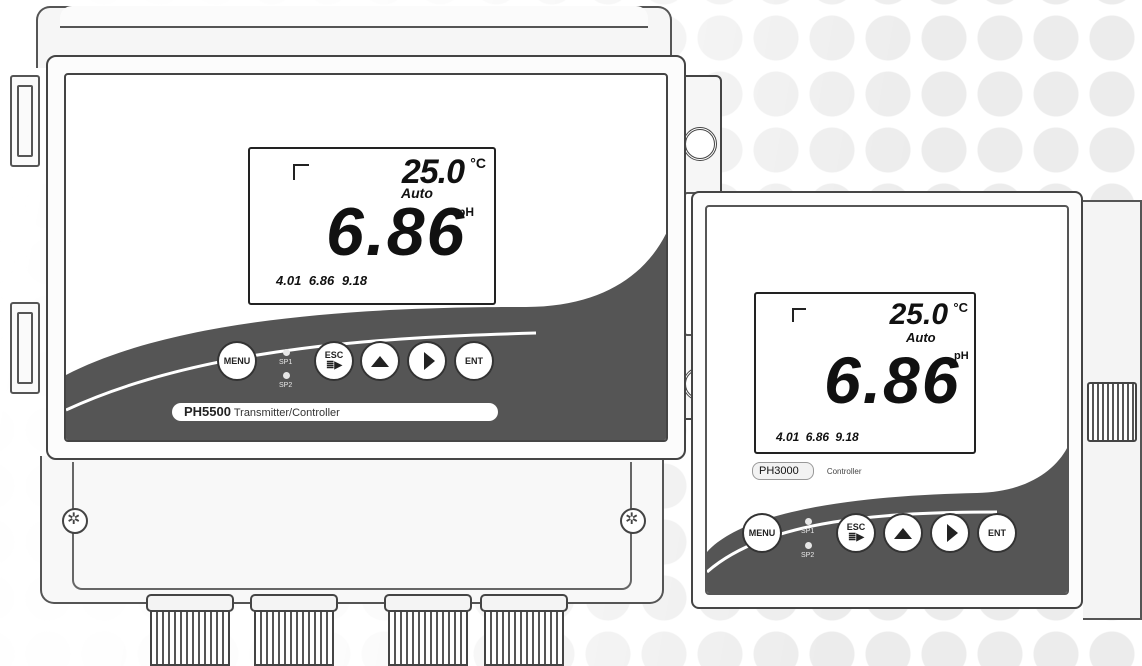 The width and height of the screenshot is (1142, 666). I want to click on terminal-cover, so click(352, 526).